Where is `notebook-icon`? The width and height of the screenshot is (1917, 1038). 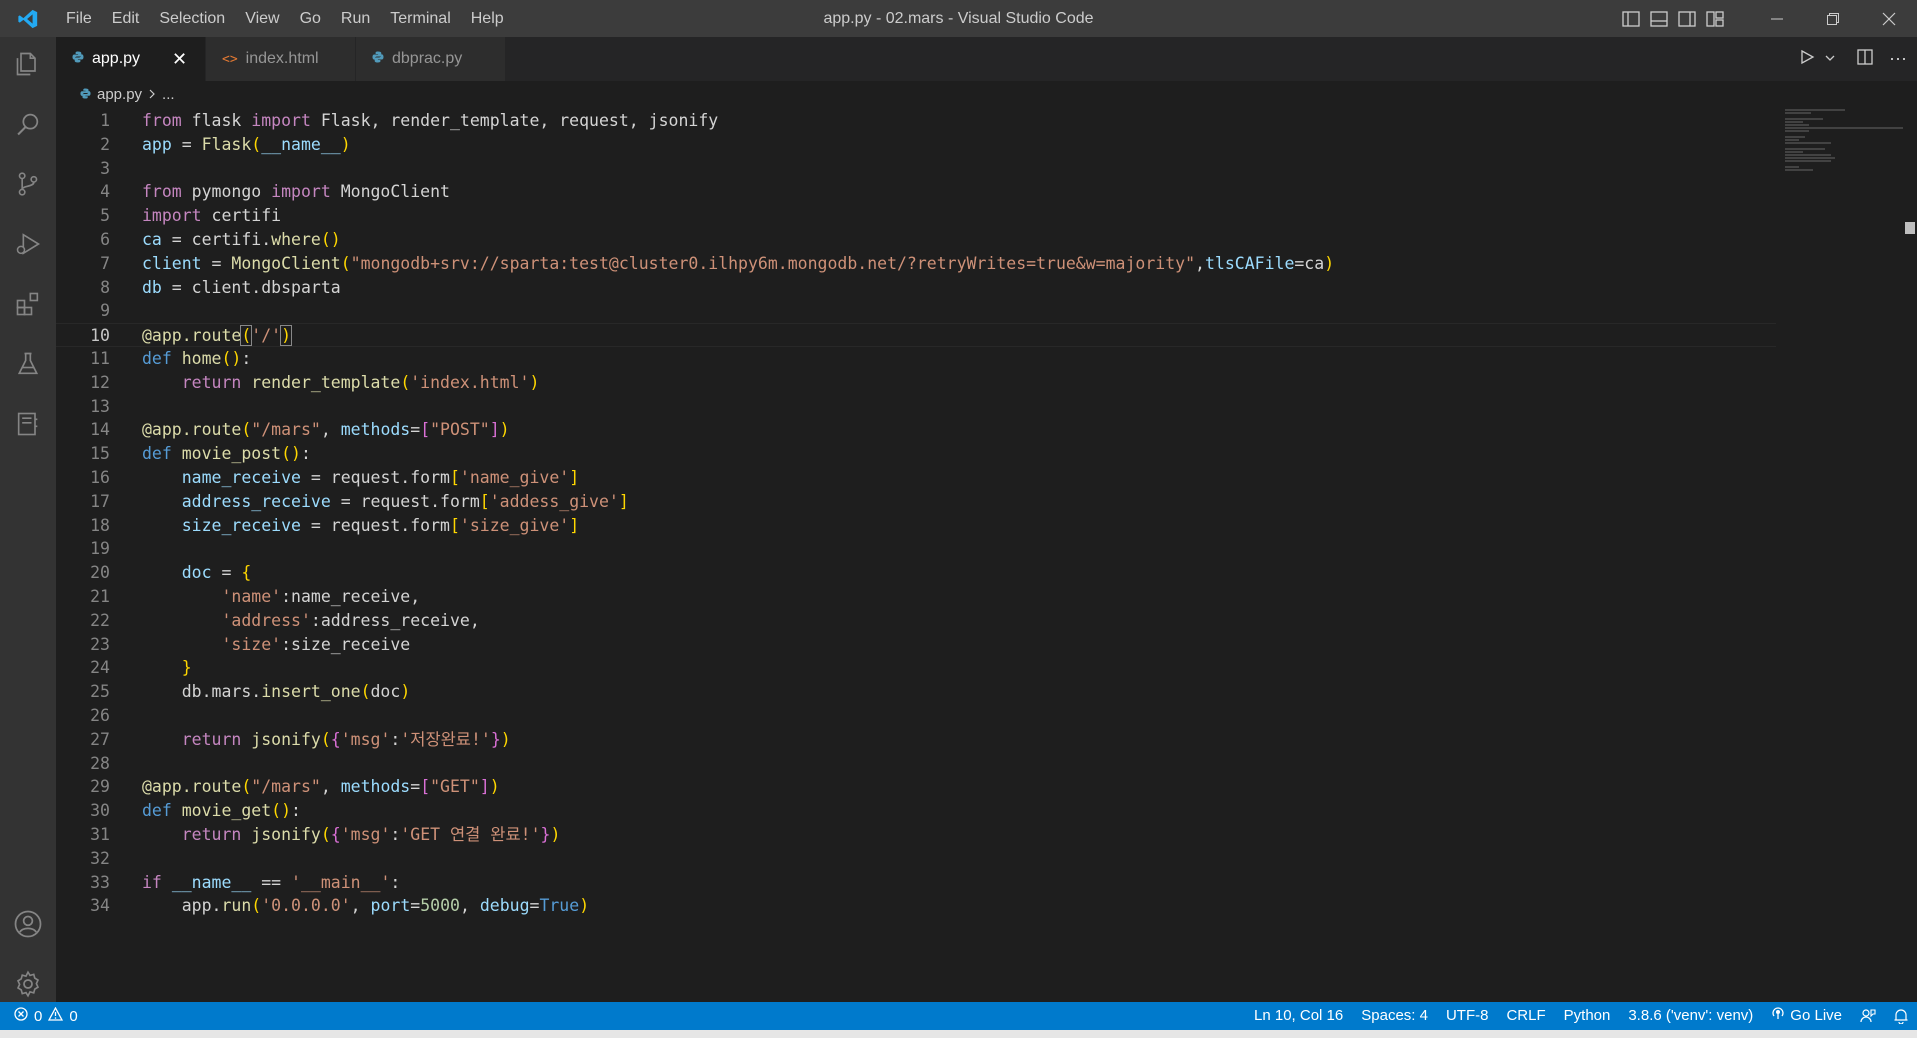 notebook-icon is located at coordinates (28, 424).